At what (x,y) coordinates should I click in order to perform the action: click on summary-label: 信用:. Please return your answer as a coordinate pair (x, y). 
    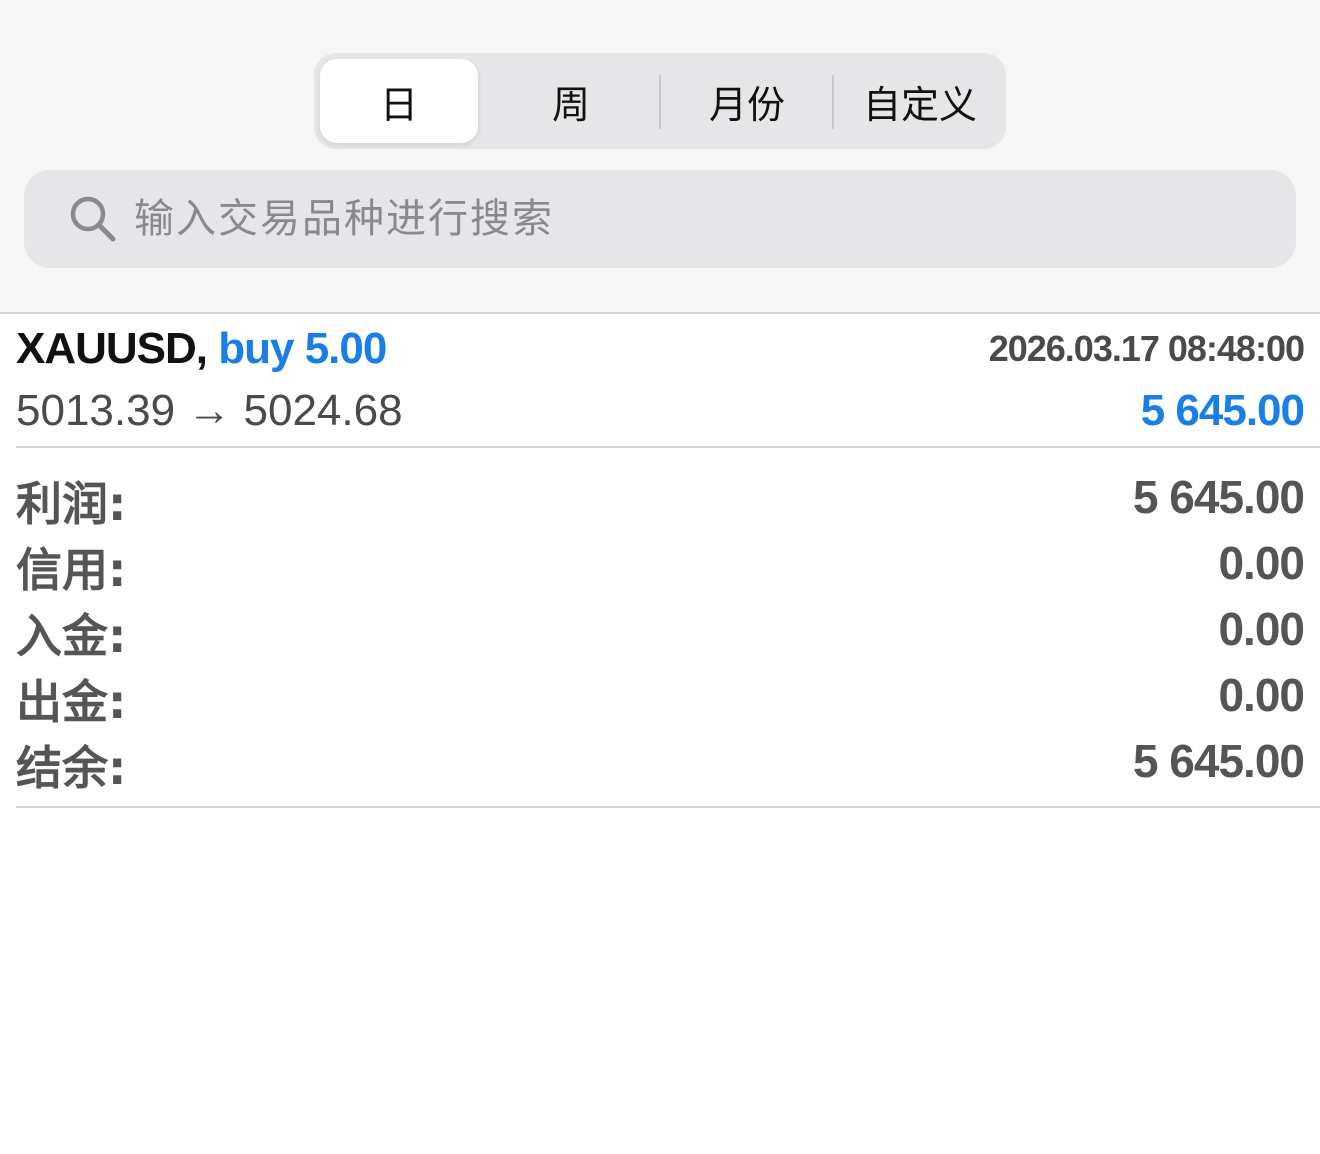
    Looking at the image, I should click on (71, 570).